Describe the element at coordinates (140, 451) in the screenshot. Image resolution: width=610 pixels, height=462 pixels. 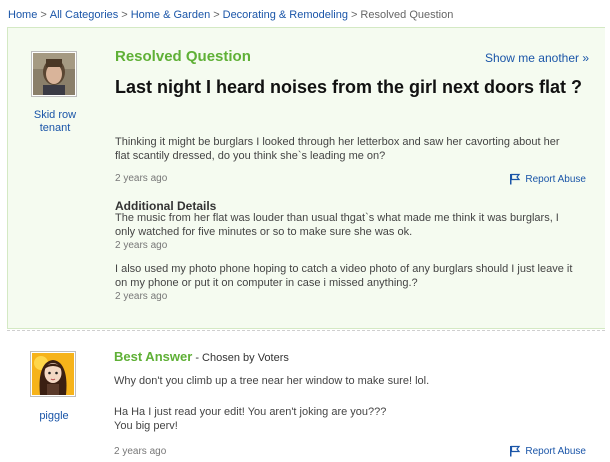
I see `answer-timestamp: 2 years ago` at that location.